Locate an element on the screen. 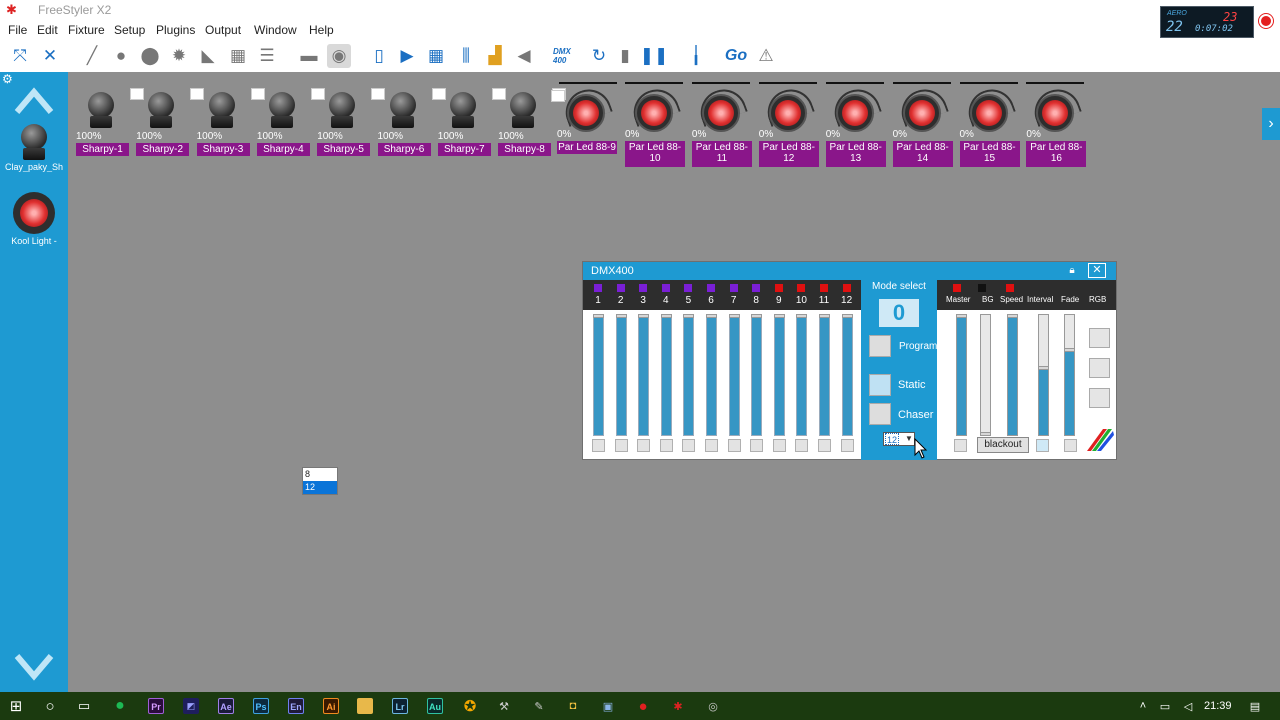 The width and height of the screenshot is (1280, 720). equalizer-icon: ▟ is located at coordinates (495, 56).